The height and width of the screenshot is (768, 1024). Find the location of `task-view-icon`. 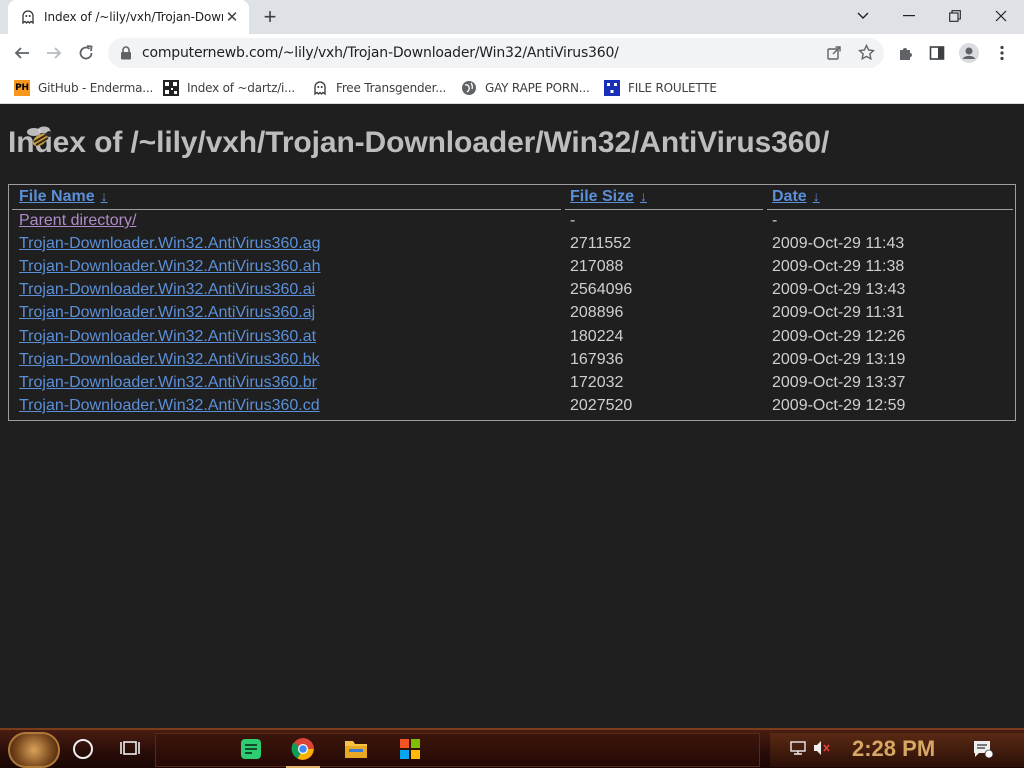

task-view-icon is located at coordinates (130, 750).